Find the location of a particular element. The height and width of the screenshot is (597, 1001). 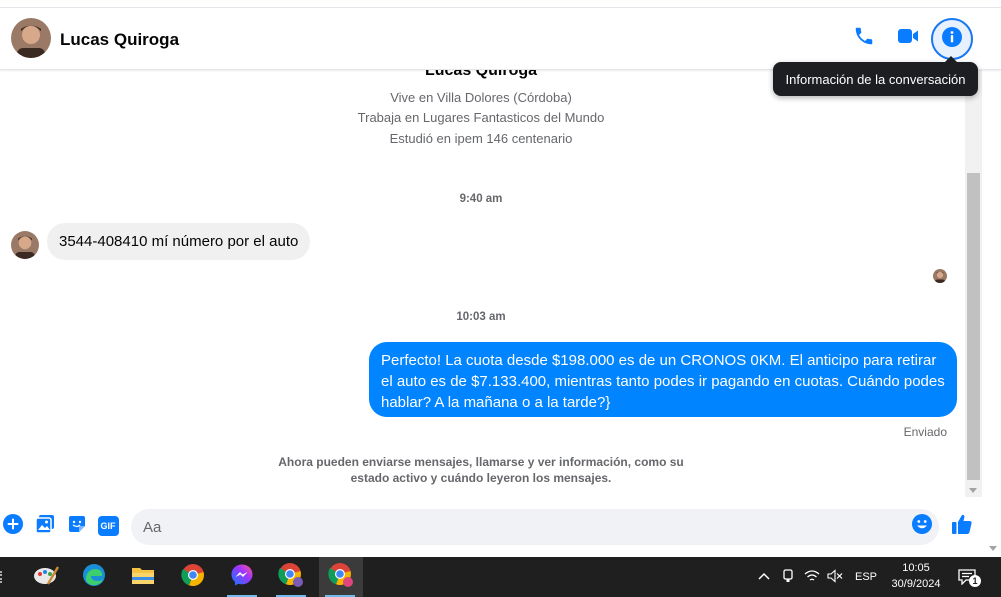

tray-usb-device-button is located at coordinates (788, 577).